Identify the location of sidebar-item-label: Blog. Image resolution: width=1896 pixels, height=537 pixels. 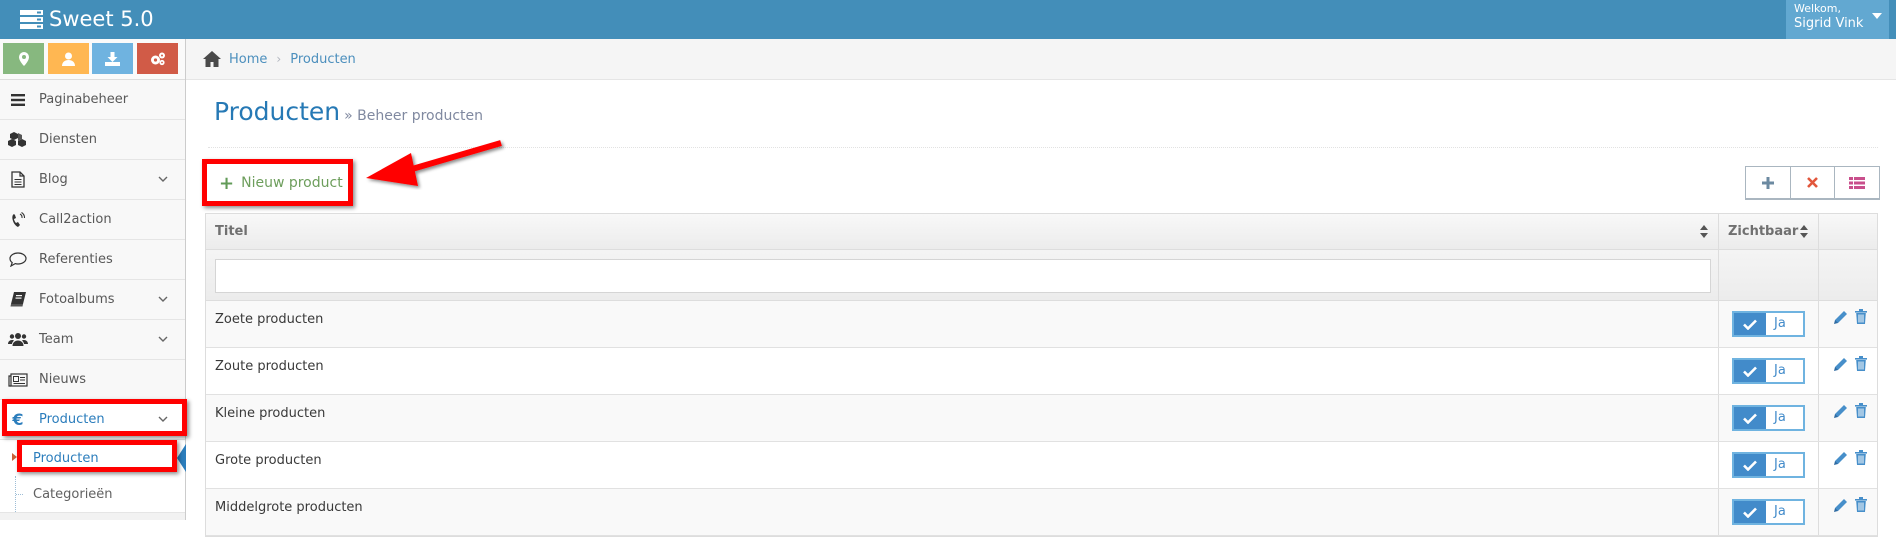
(53, 179).